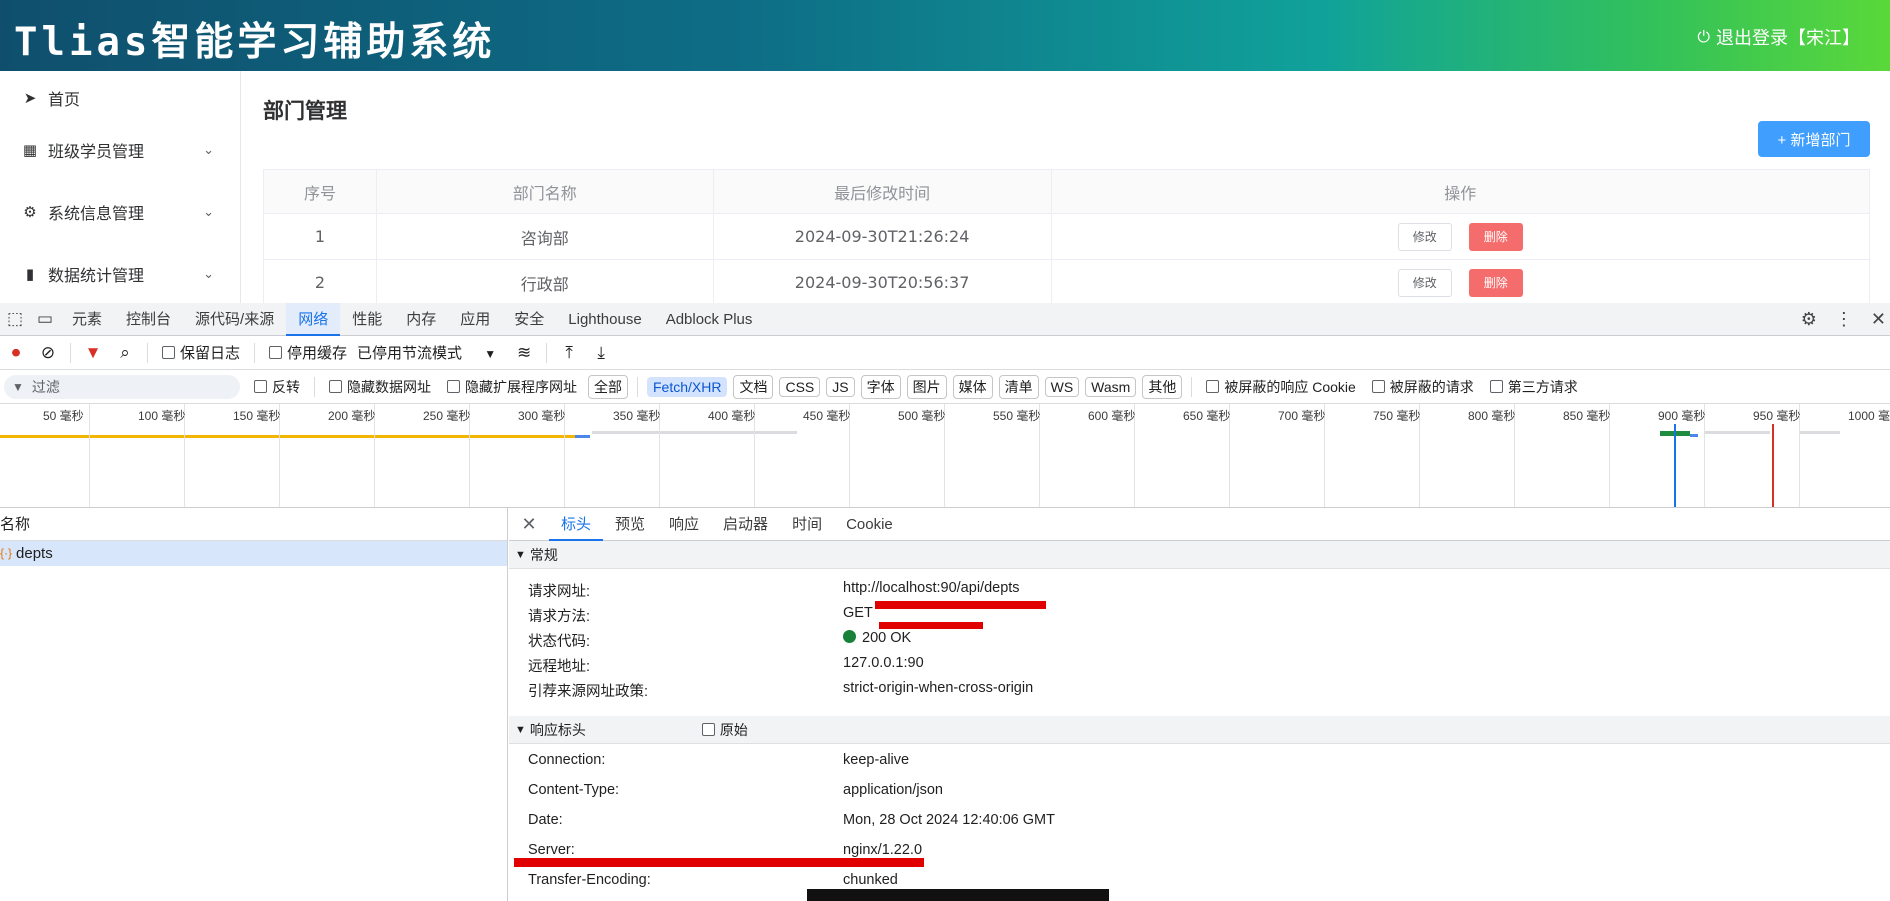  I want to click on tab-initiator: 启动器, so click(745, 524).